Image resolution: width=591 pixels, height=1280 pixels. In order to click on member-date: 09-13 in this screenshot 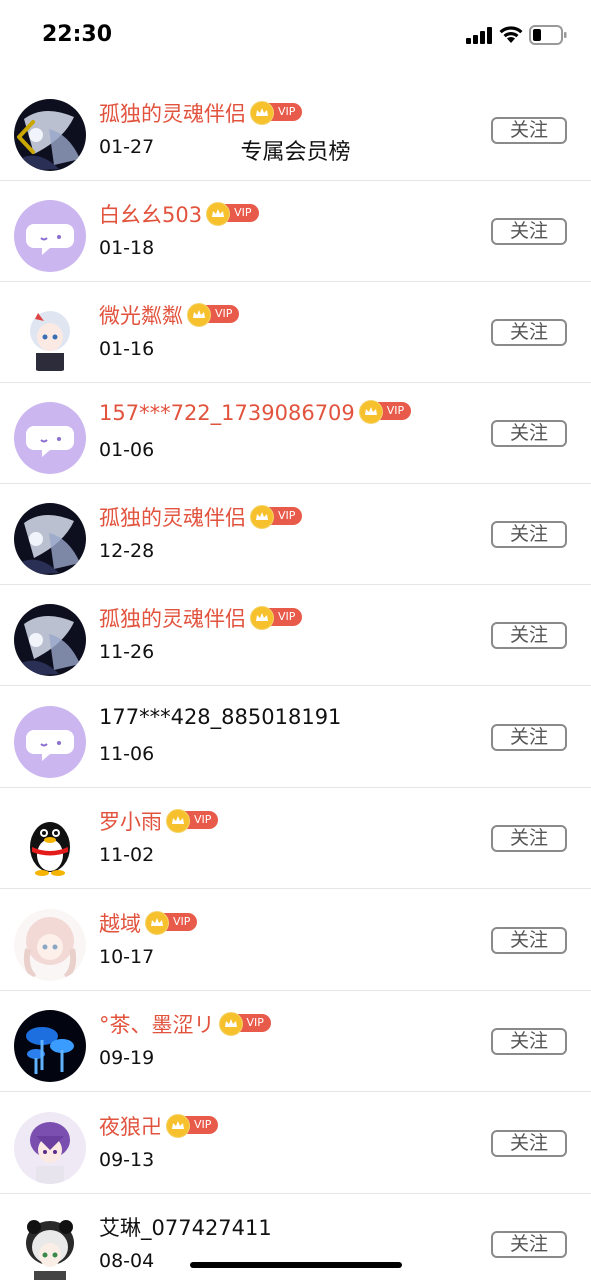, I will do `click(127, 1160)`.